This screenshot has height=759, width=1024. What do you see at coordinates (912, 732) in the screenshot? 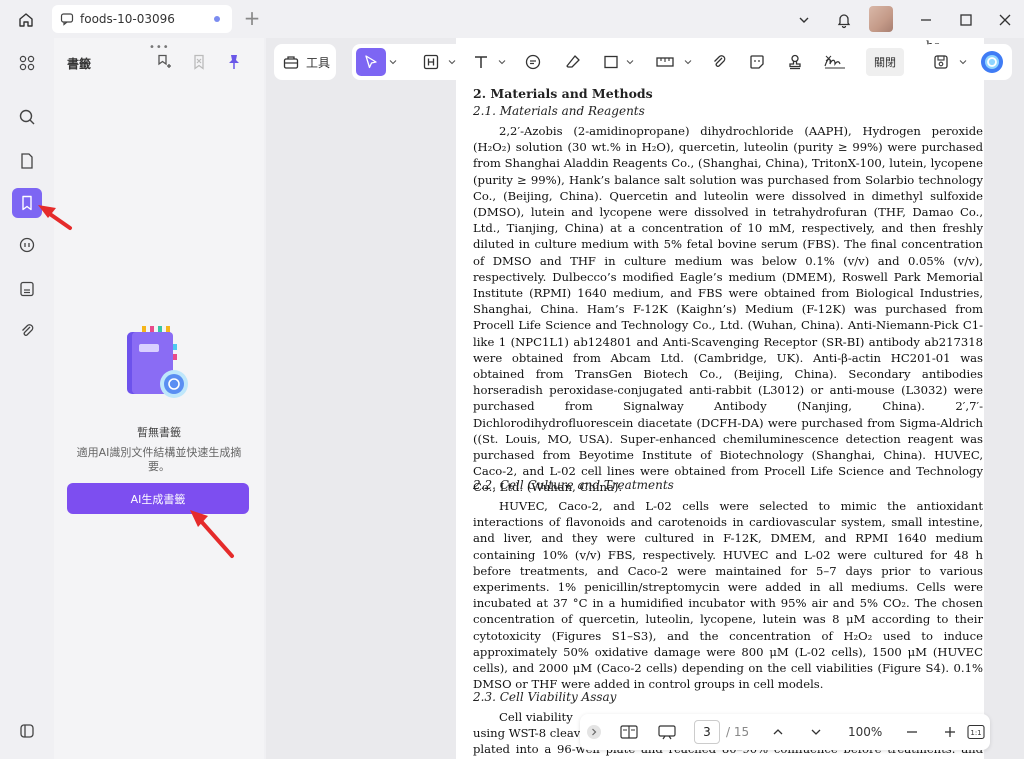
I see `zoom-out-icon` at bounding box center [912, 732].